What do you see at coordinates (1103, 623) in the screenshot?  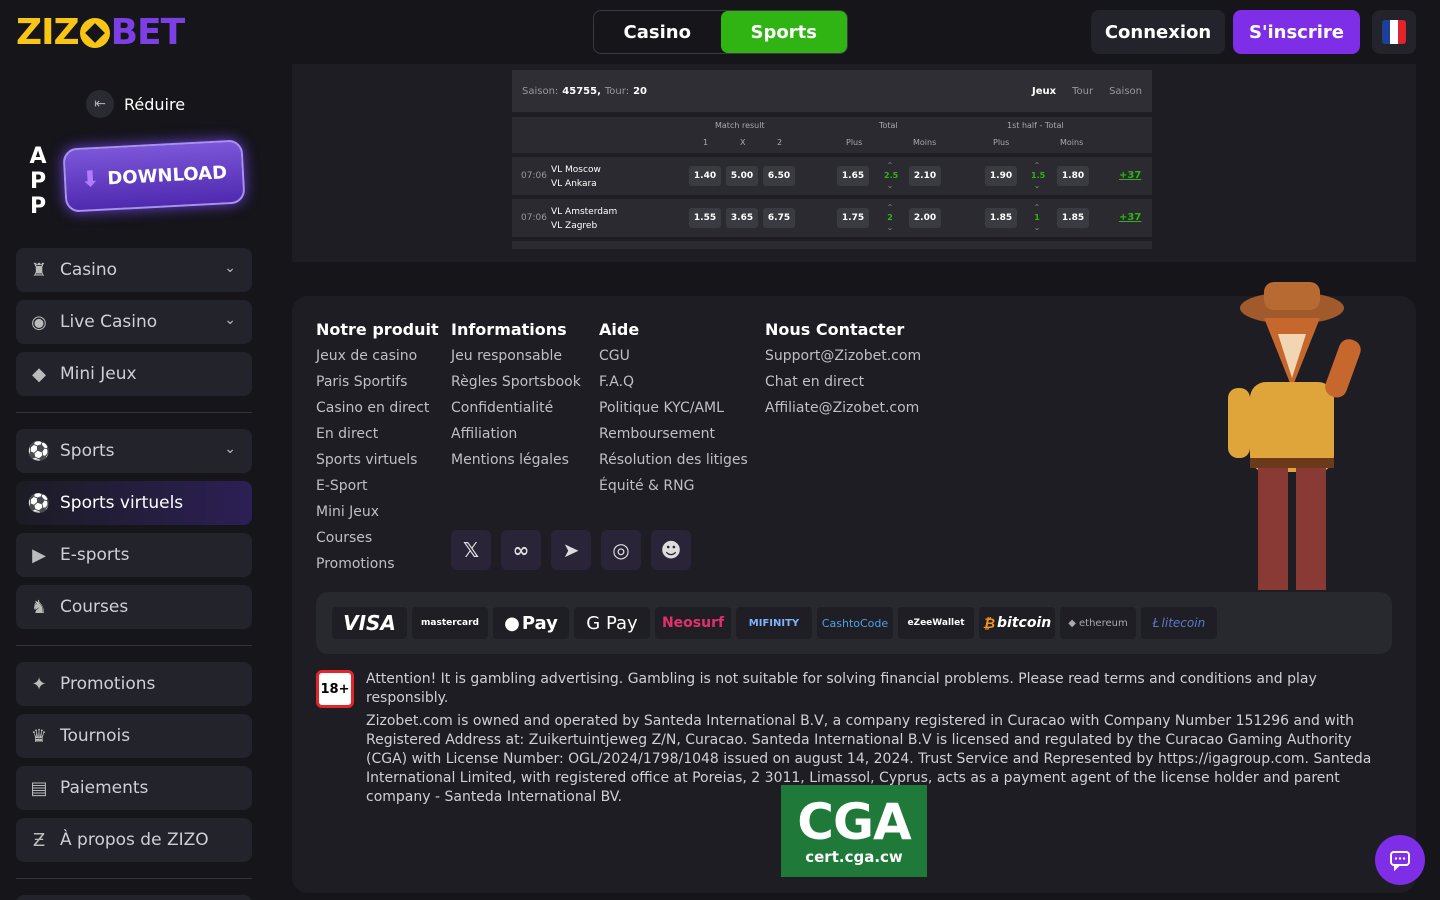 I see `ethereum-text: ethereum` at bounding box center [1103, 623].